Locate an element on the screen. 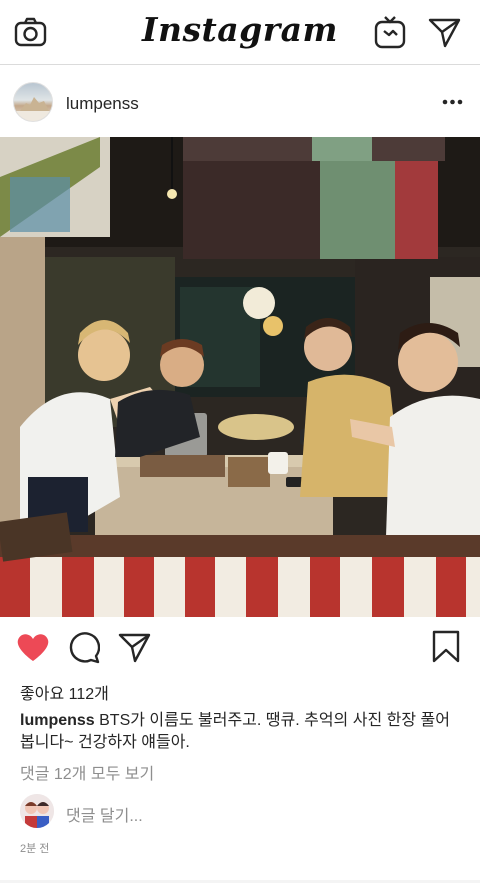 The image size is (480, 883). more-options-icon is located at coordinates (453, 102).